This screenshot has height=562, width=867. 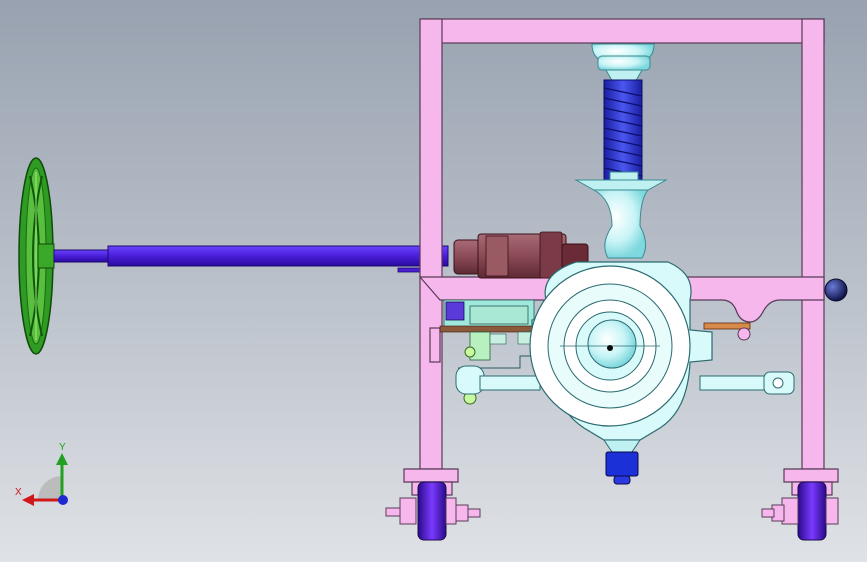 I want to click on y-axis-arrowhead, so click(x=62, y=459).